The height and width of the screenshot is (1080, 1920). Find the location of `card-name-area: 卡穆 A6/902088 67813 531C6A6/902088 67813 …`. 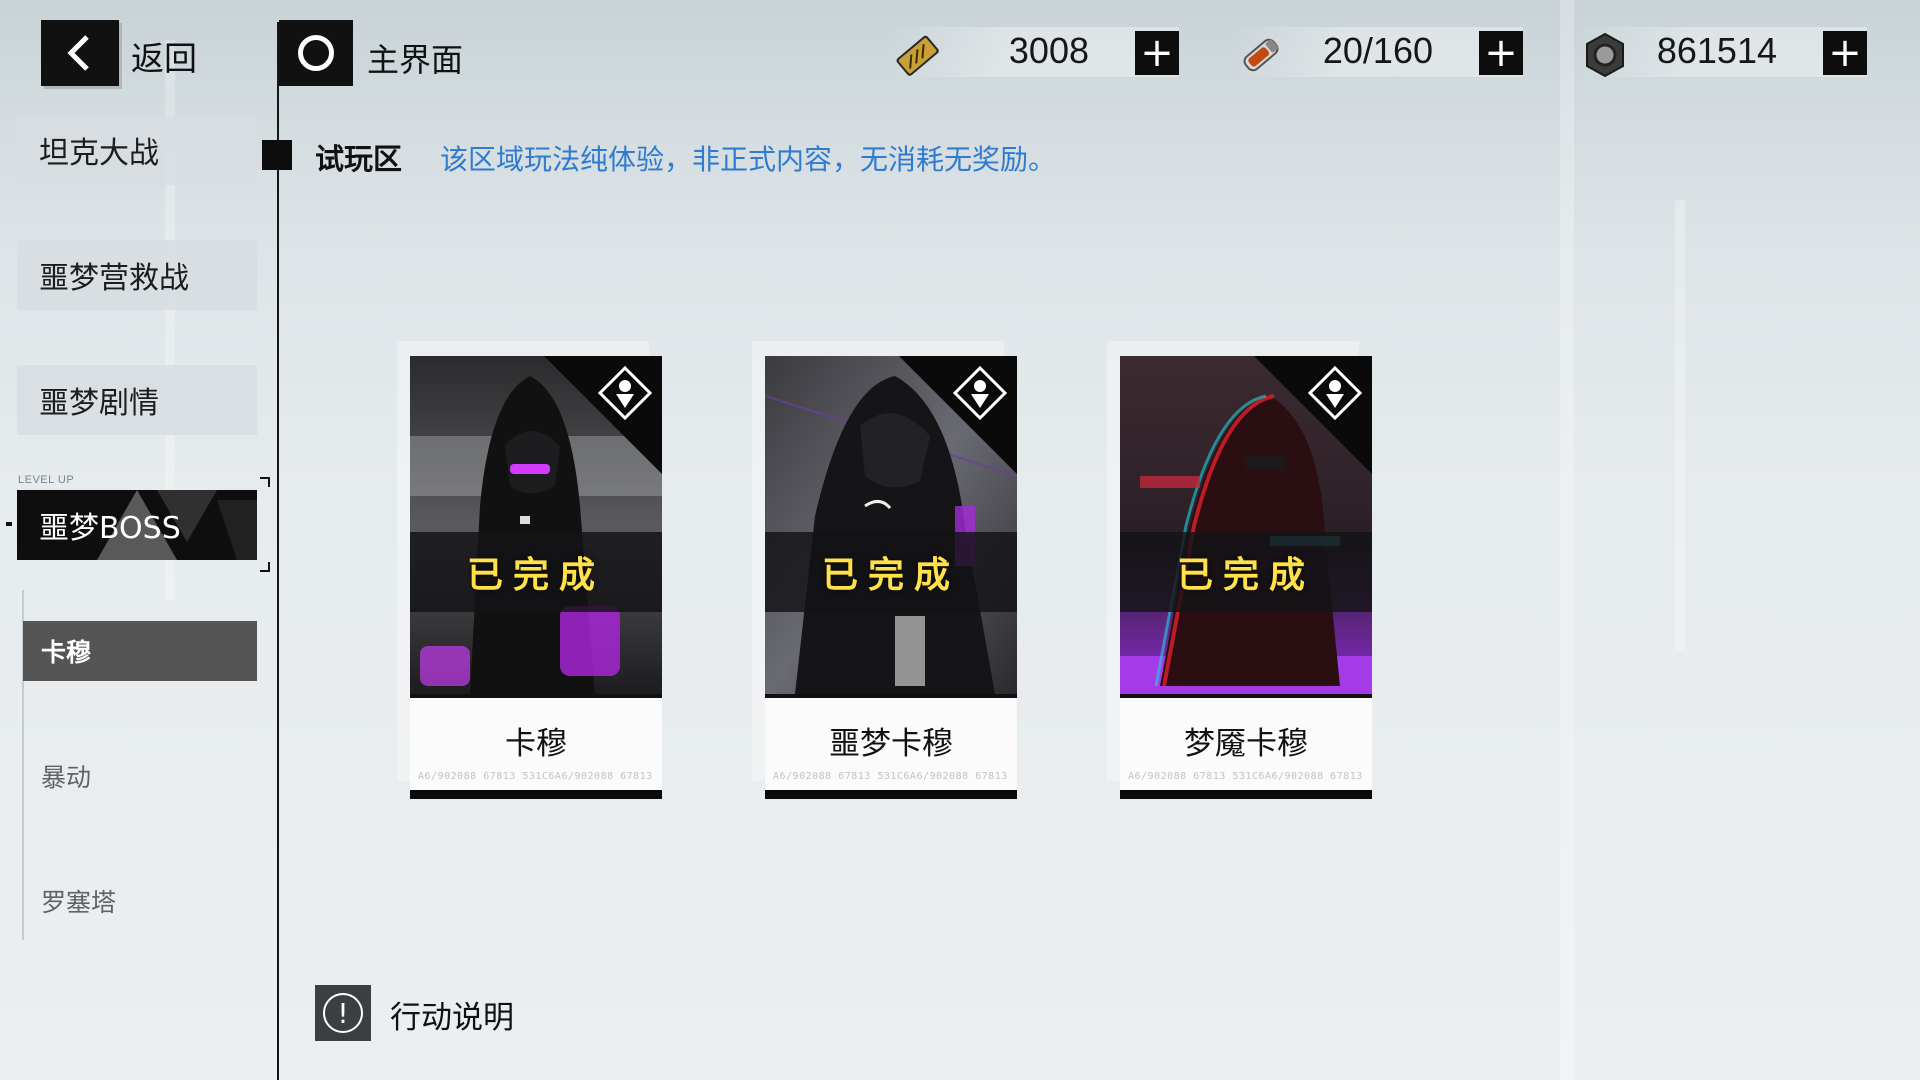

card-name-area: 卡穆 A6/902088 67813 531C6A6/902088 67813 … is located at coordinates (536, 742).